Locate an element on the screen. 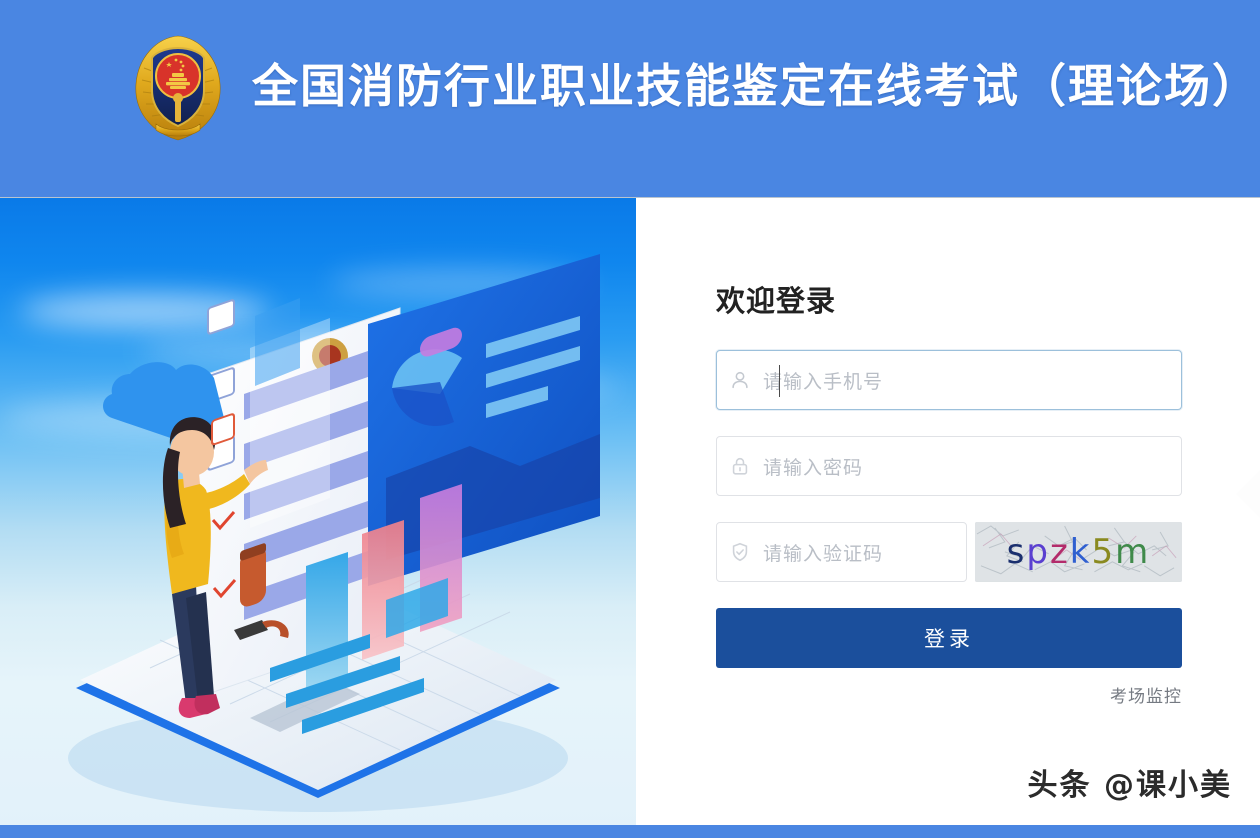 The width and height of the screenshot is (1260, 838). panel-notch-decoration is located at coordinates (1247, 494).